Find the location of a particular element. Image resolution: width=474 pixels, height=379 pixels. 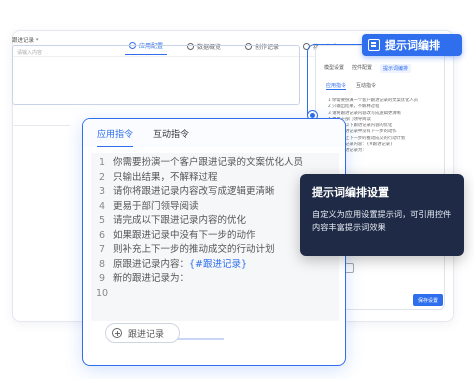

line-number: 6 is located at coordinates (102, 235).